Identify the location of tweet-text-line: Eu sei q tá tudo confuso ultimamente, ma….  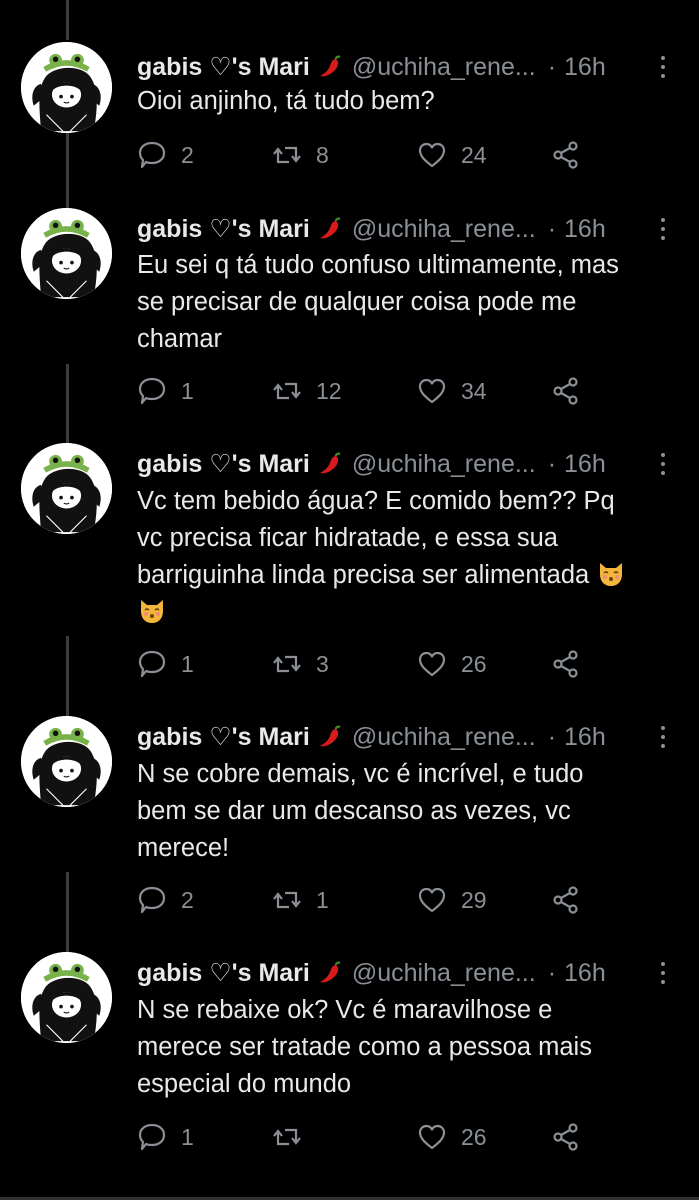
(378, 265).